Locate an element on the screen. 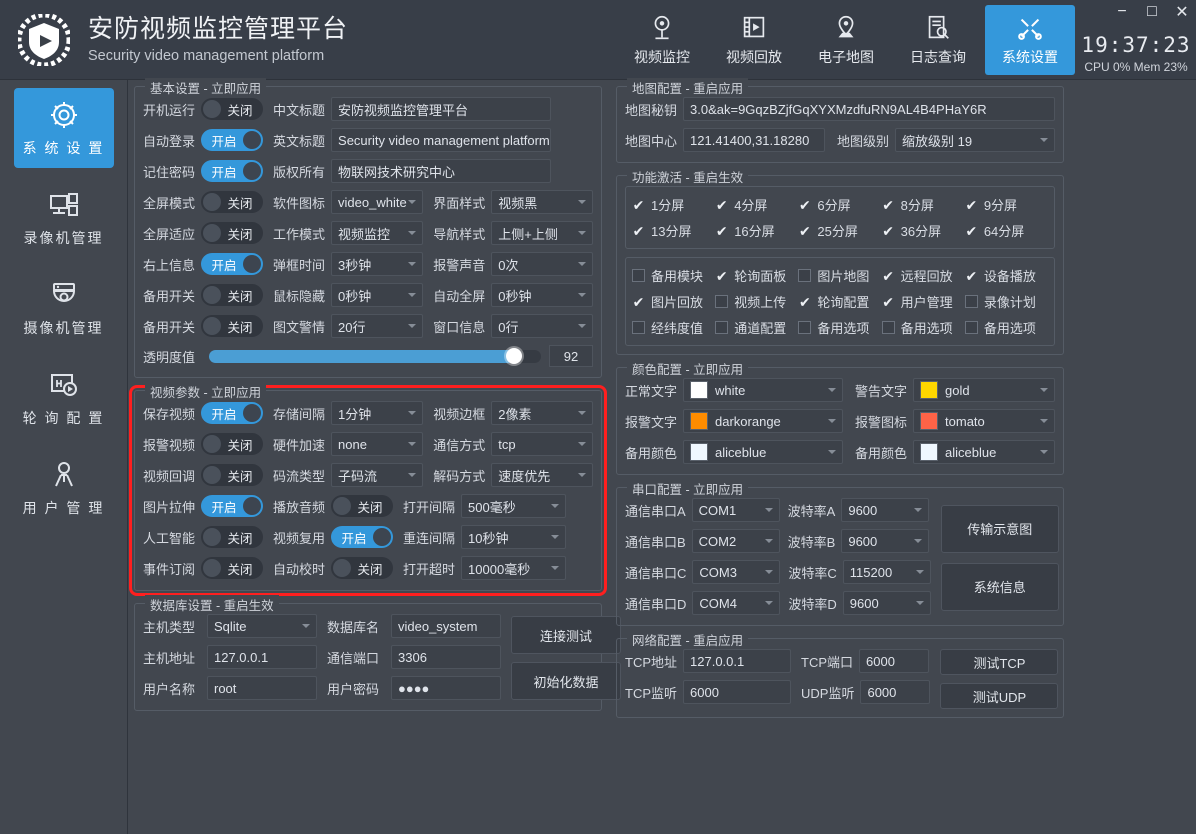  checkbox-split-13: 13分屏 is located at coordinates (673, 230).